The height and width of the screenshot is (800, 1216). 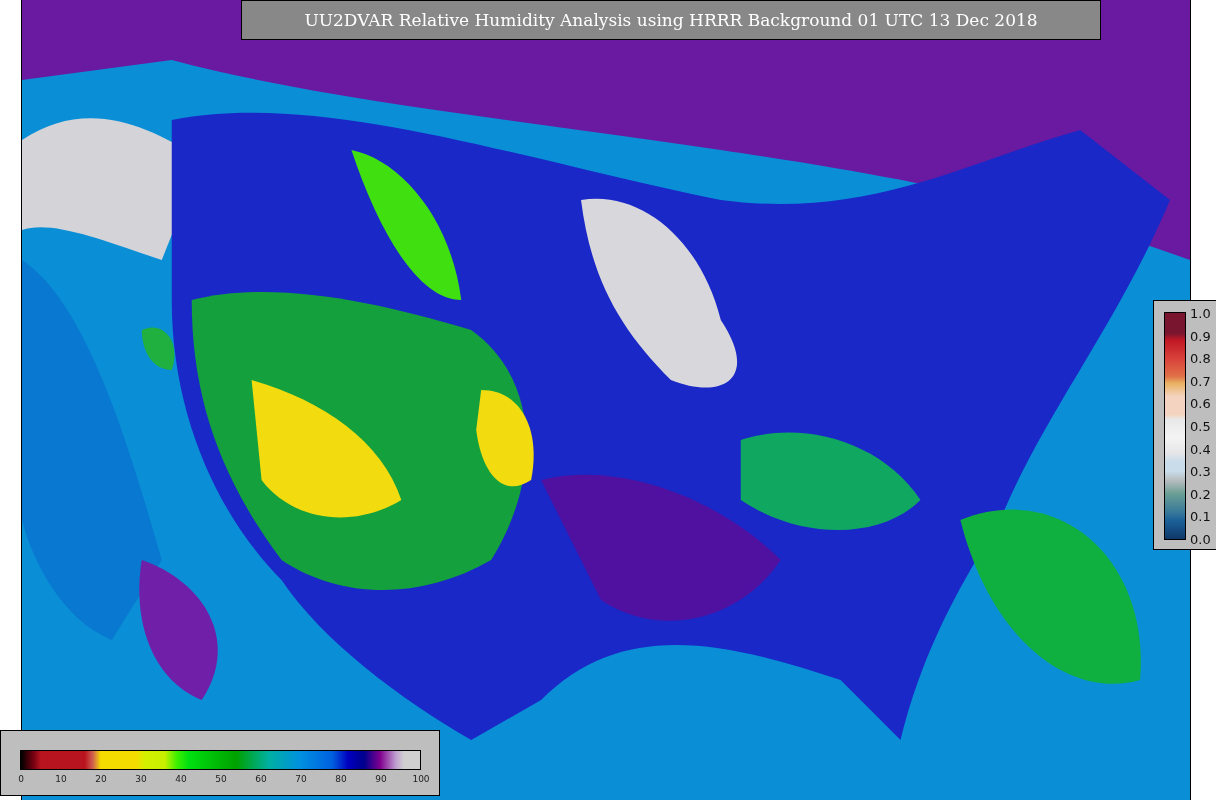 What do you see at coordinates (221, 779) in the screenshot?
I see `colorbar-tick-label: 50` at bounding box center [221, 779].